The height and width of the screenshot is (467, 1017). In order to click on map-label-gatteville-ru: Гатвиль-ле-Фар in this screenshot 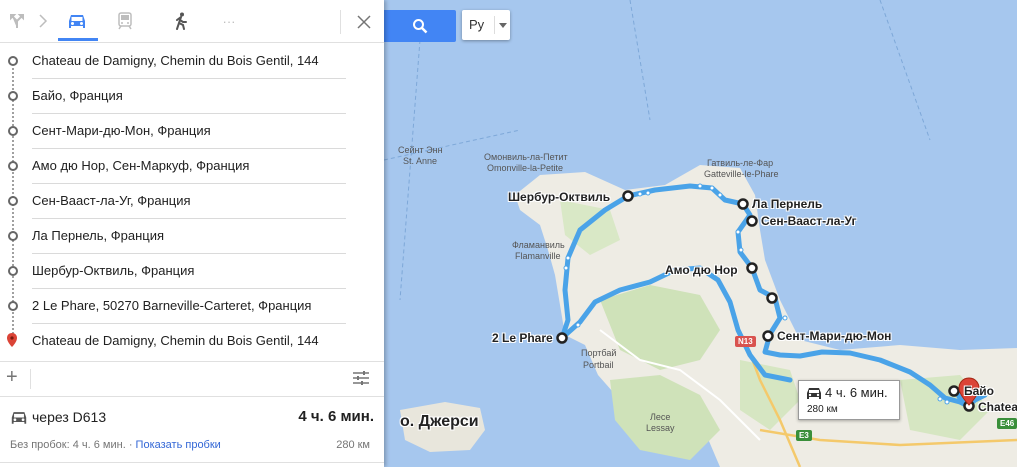, I will do `click(740, 163)`.